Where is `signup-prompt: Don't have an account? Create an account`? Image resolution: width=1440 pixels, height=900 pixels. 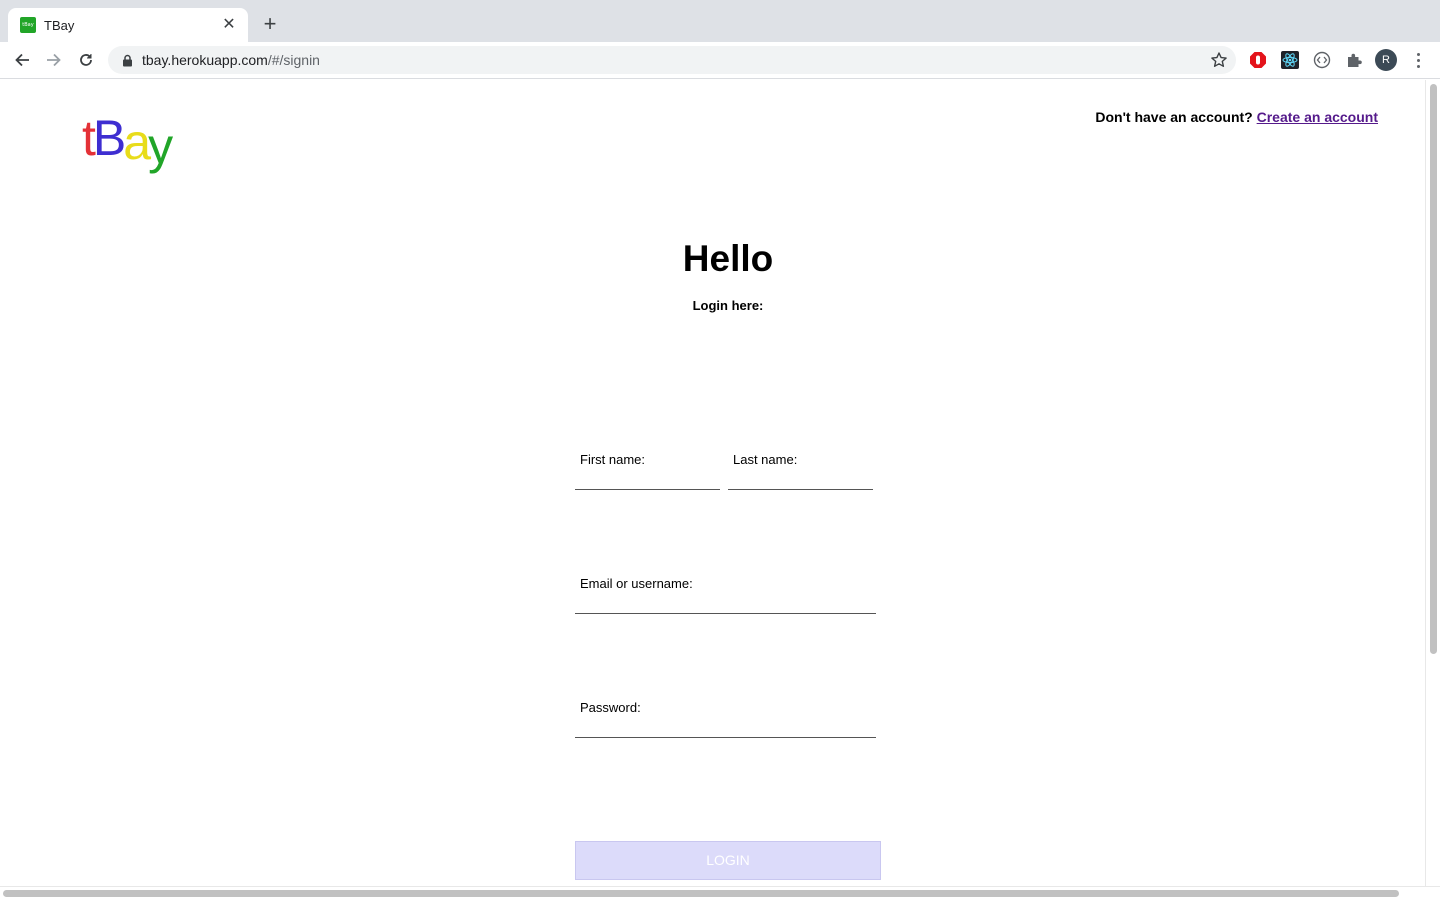
signup-prompt: Don't have an account? Create an account is located at coordinates (1236, 117).